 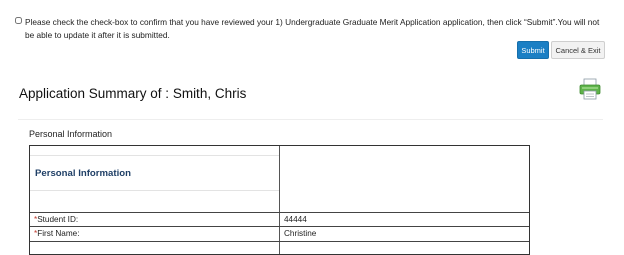 I want to click on printer-icon, so click(x=590, y=89).